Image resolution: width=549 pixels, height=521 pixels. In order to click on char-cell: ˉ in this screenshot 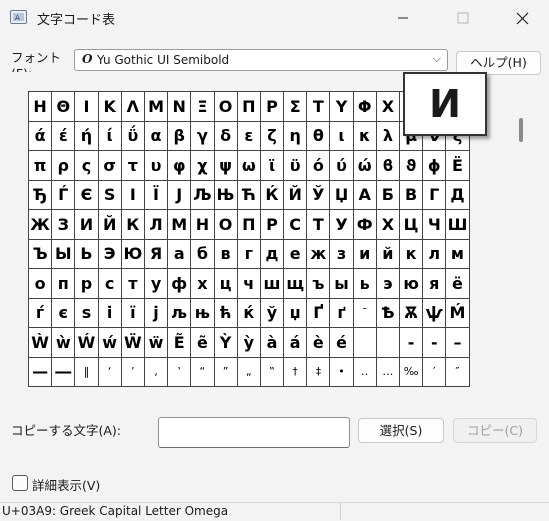, I will do `click(365, 313)`.